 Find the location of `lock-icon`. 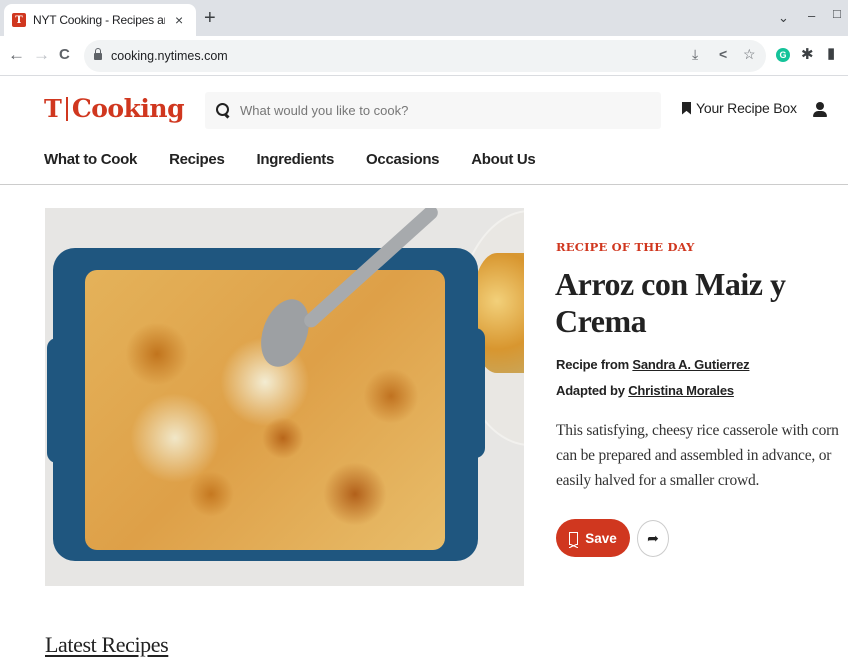

lock-icon is located at coordinates (98, 54).